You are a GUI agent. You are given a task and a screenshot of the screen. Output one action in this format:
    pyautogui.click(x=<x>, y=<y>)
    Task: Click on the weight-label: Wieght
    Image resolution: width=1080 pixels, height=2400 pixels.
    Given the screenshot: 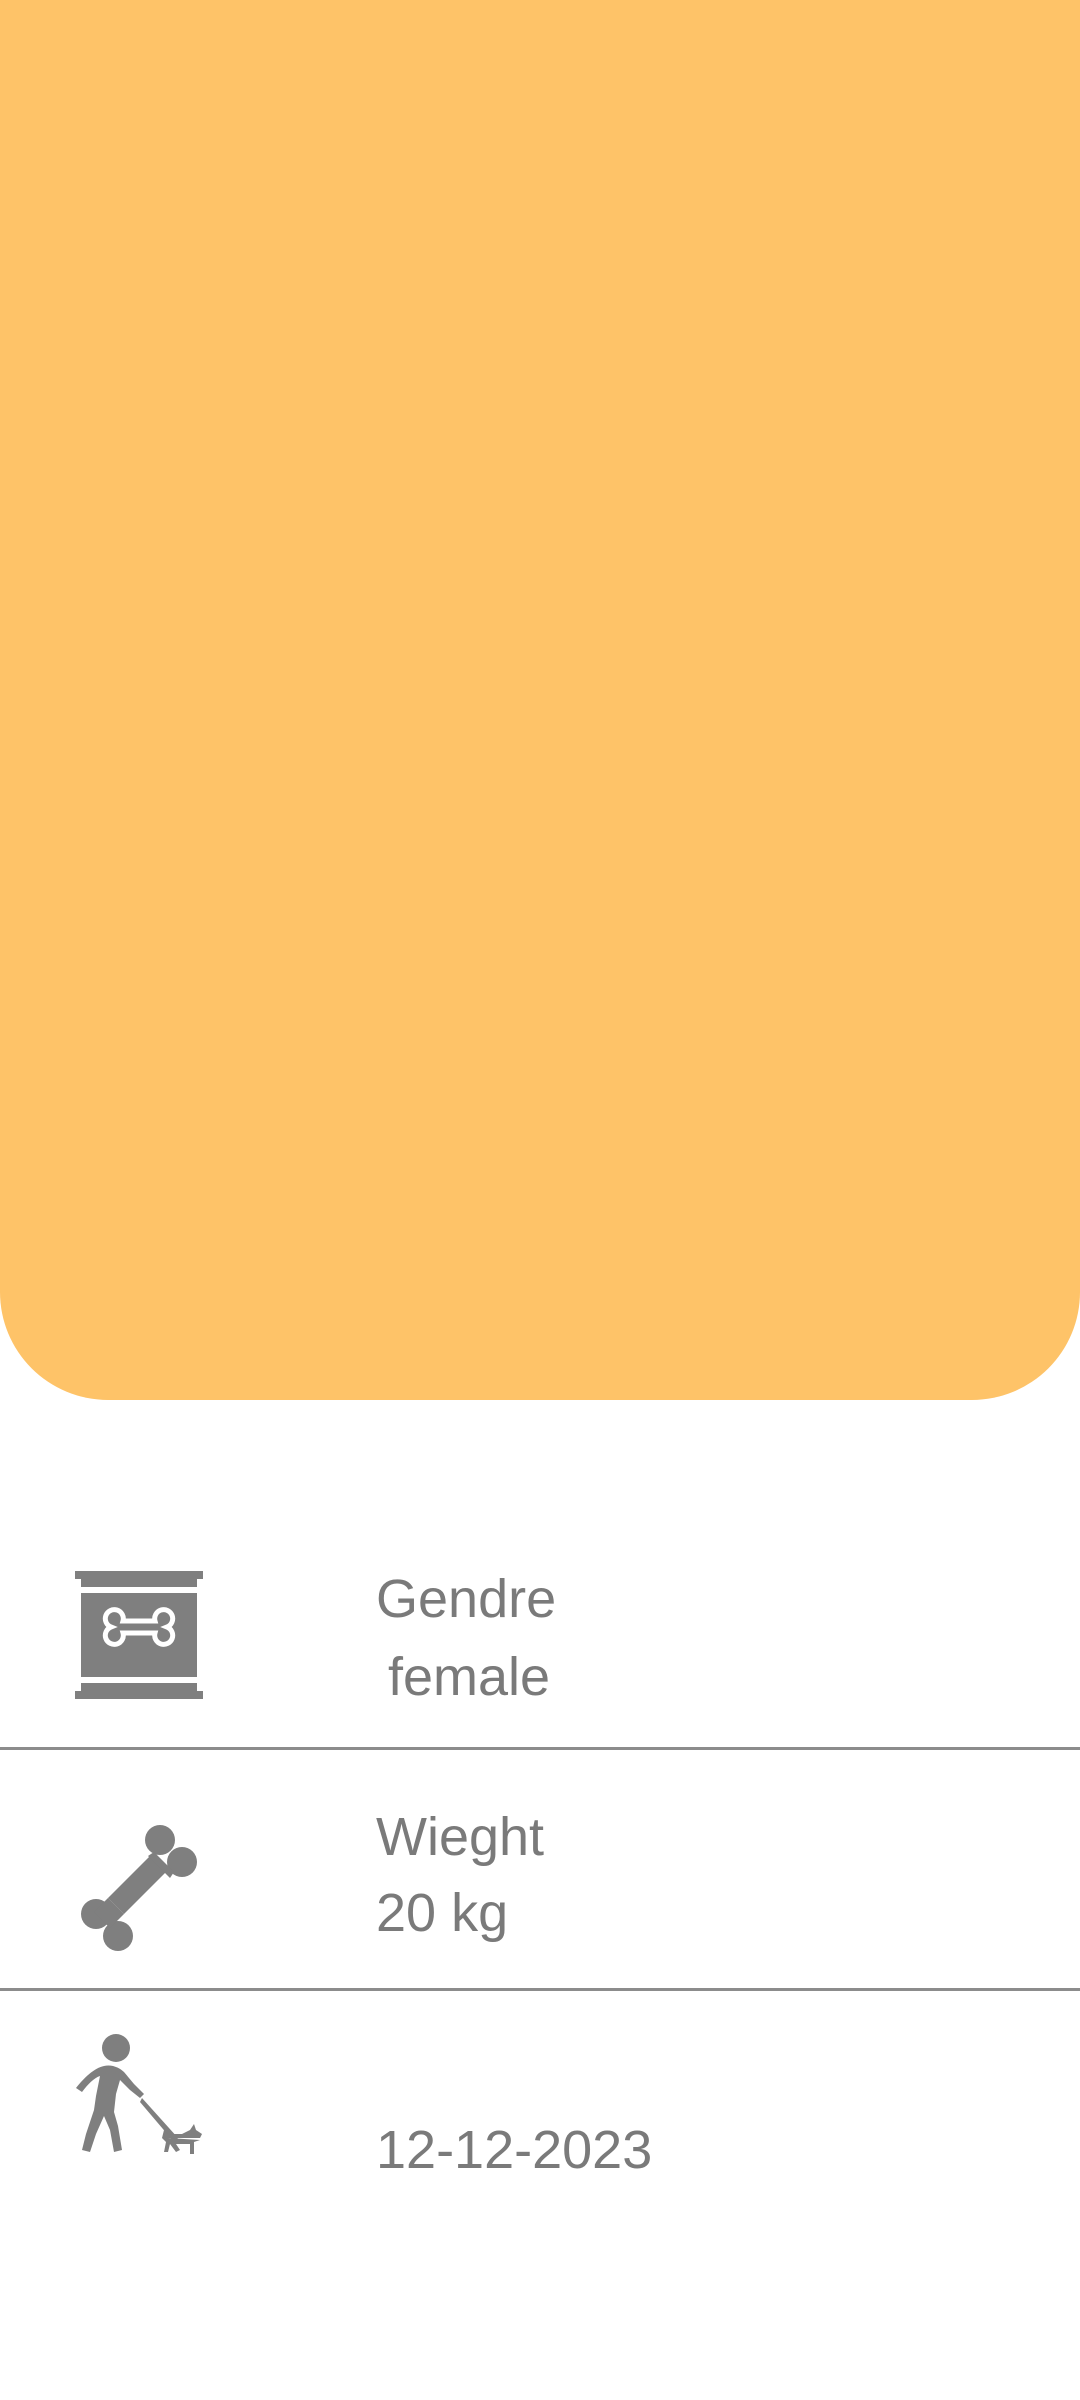 What is the action you would take?
    pyautogui.click(x=460, y=1837)
    